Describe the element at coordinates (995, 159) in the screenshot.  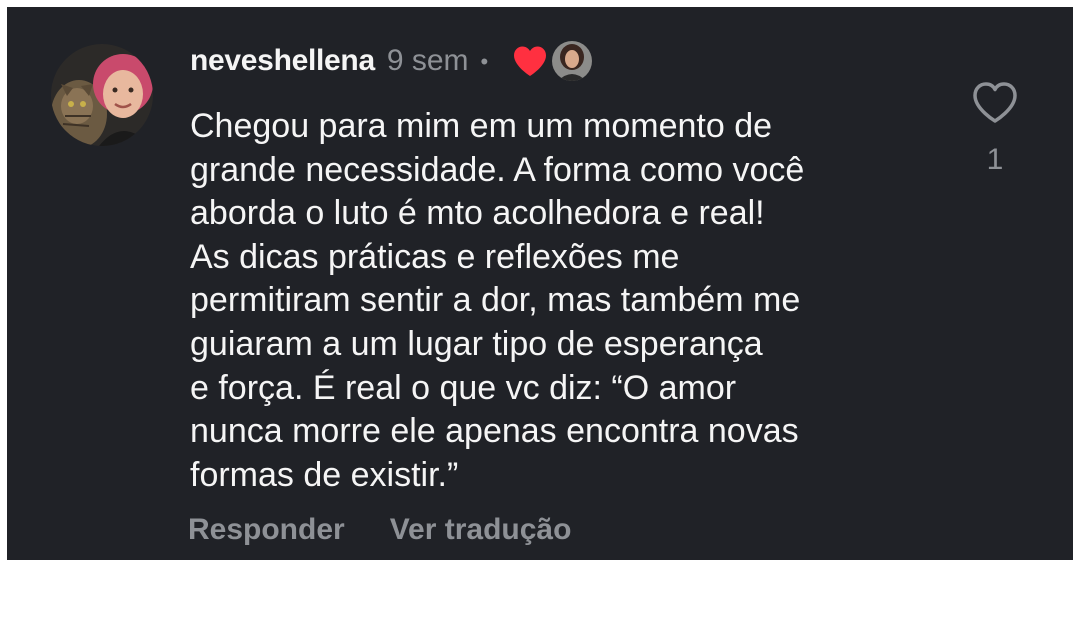
I see `like-count: 1` at that location.